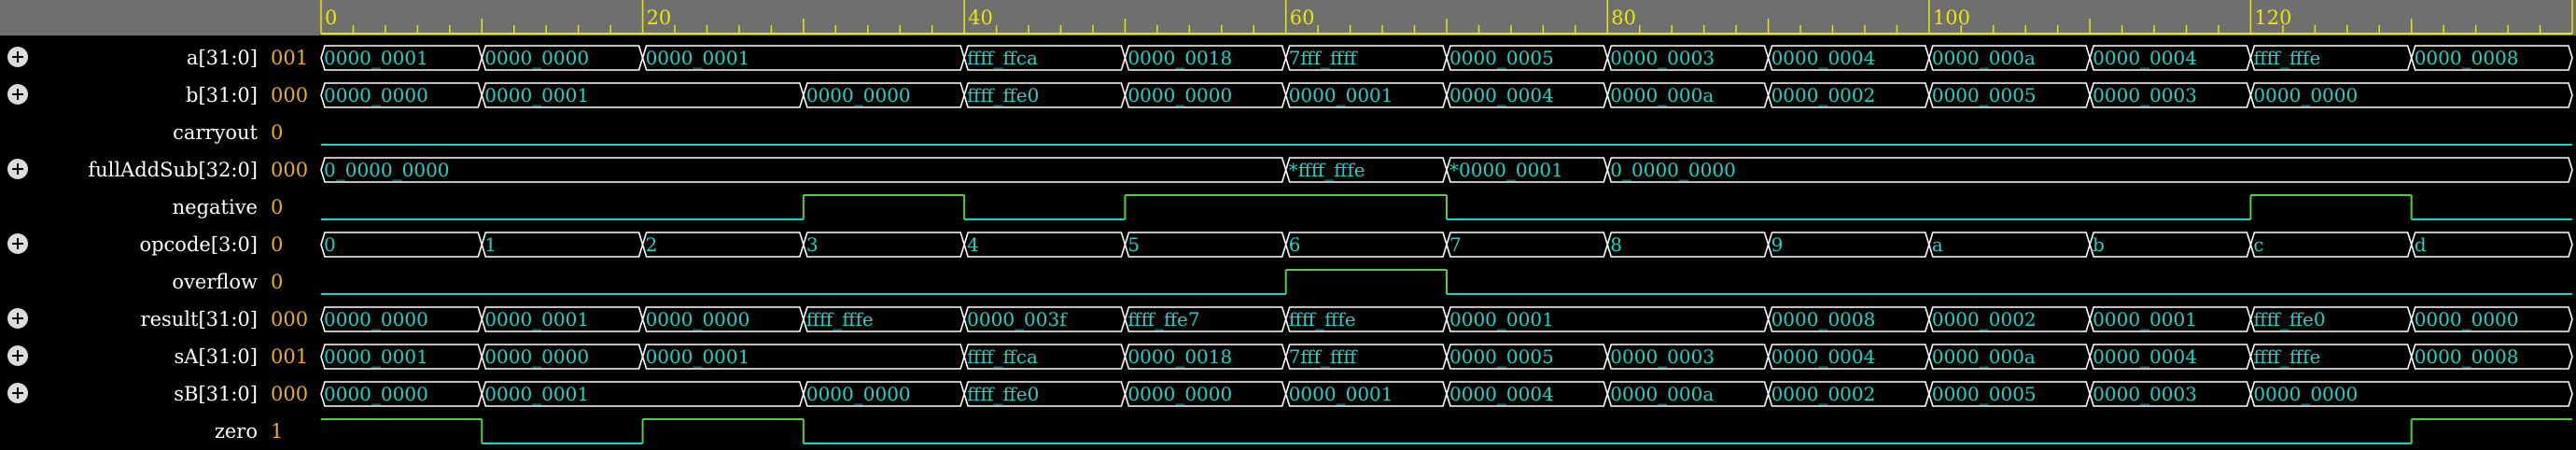  I want to click on bus-value-label: a, so click(1937, 244).